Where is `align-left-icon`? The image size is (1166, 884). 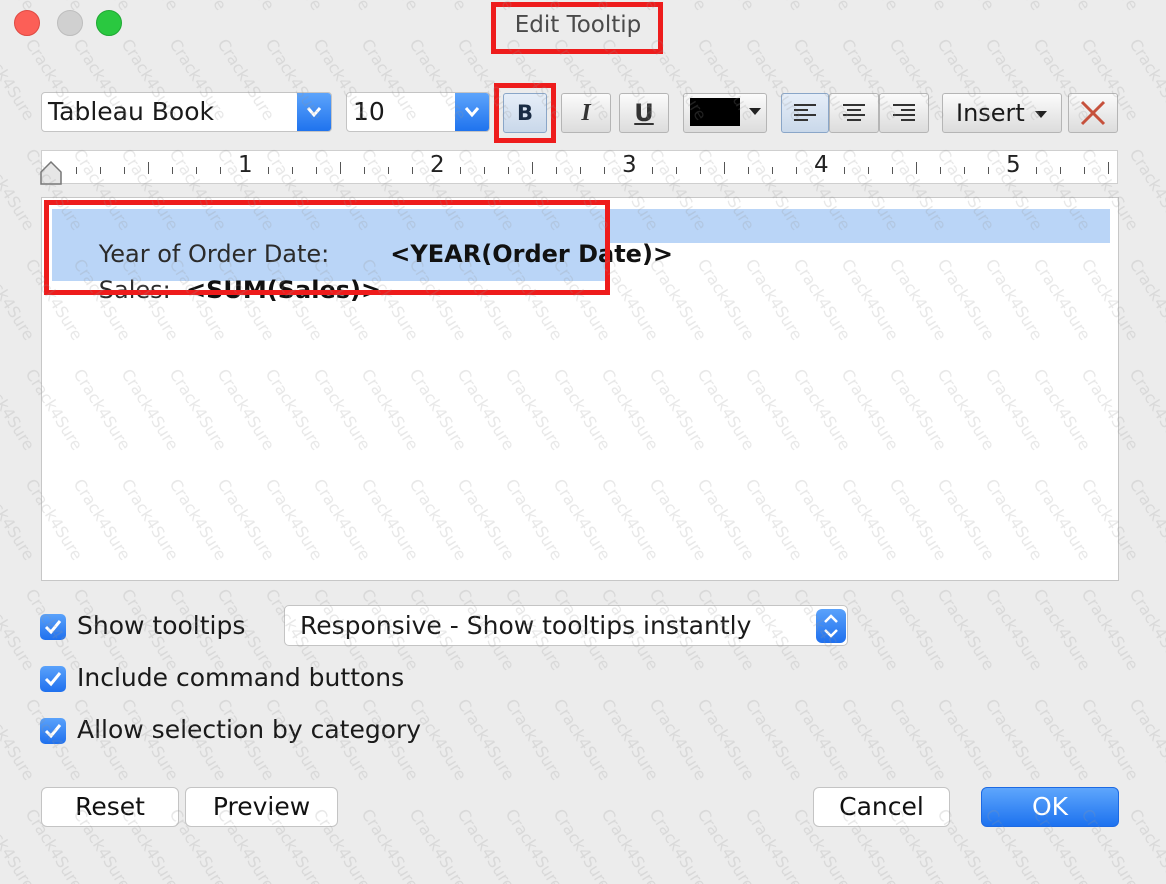
align-left-icon is located at coordinates (805, 112).